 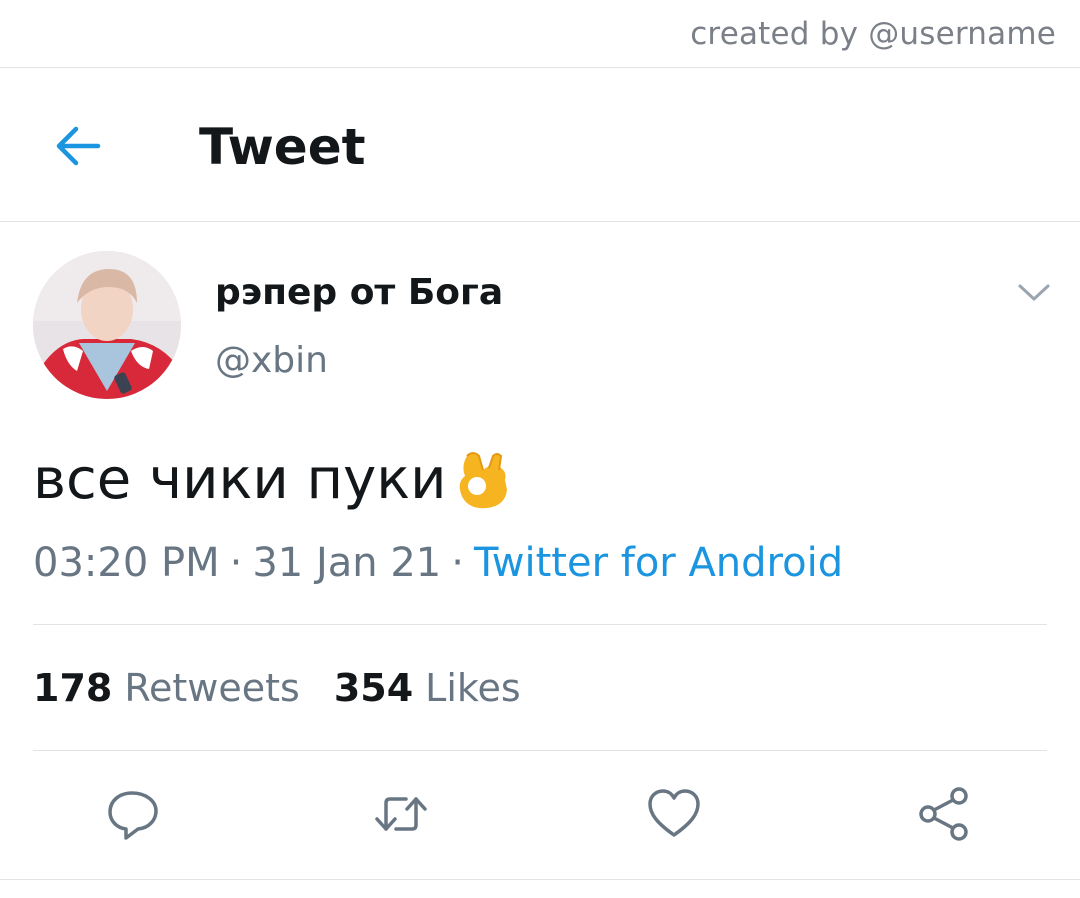 I want to click on retweet-button, so click(x=401, y=814).